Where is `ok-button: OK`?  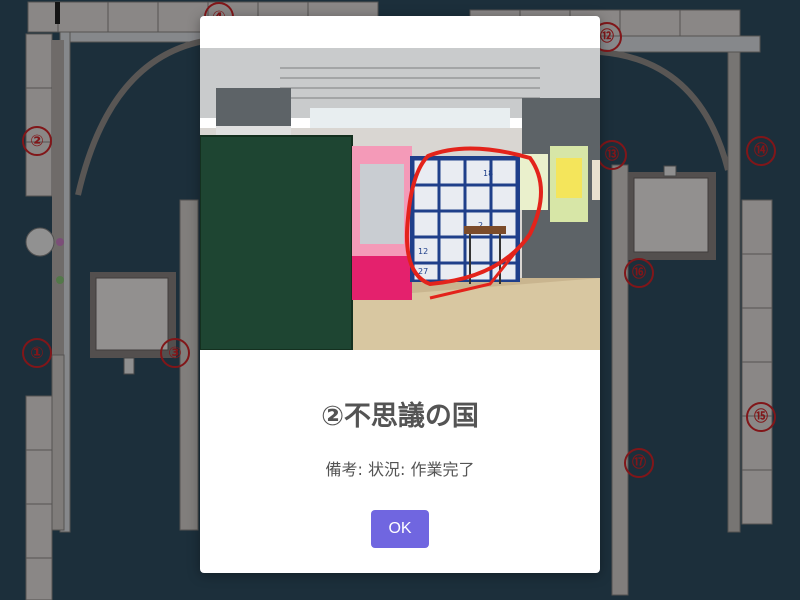 ok-button: OK is located at coordinates (400, 529).